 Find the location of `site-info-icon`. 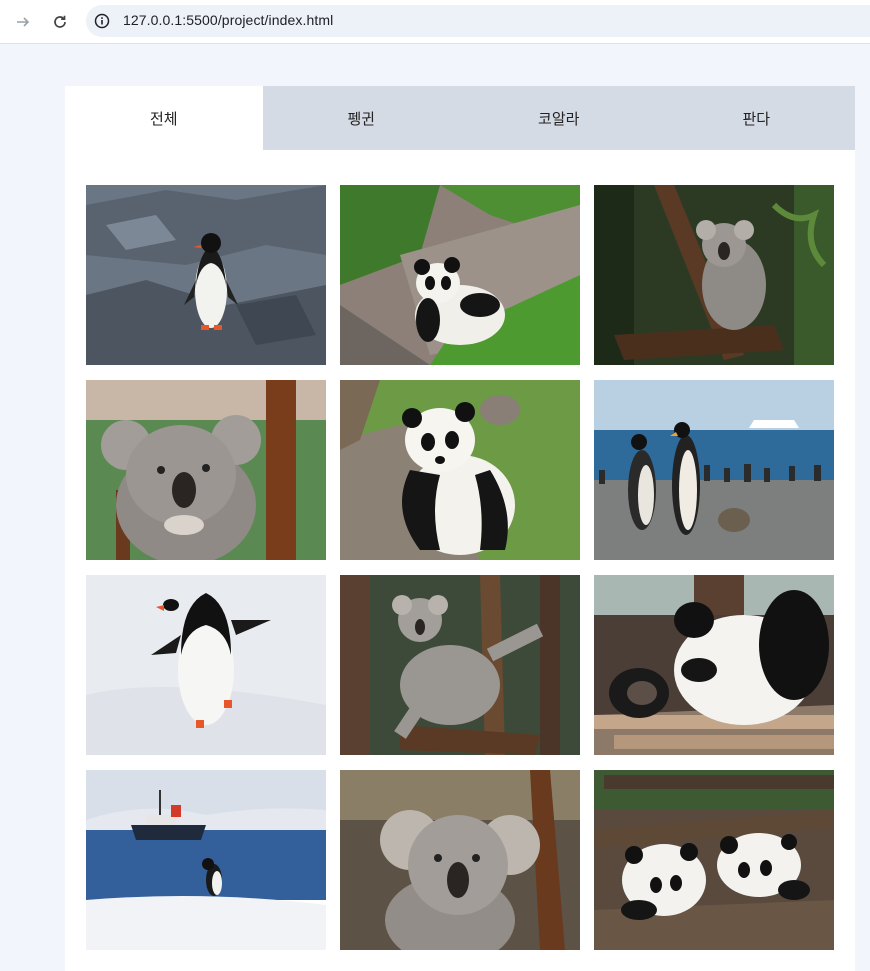

site-info-icon is located at coordinates (102, 21).